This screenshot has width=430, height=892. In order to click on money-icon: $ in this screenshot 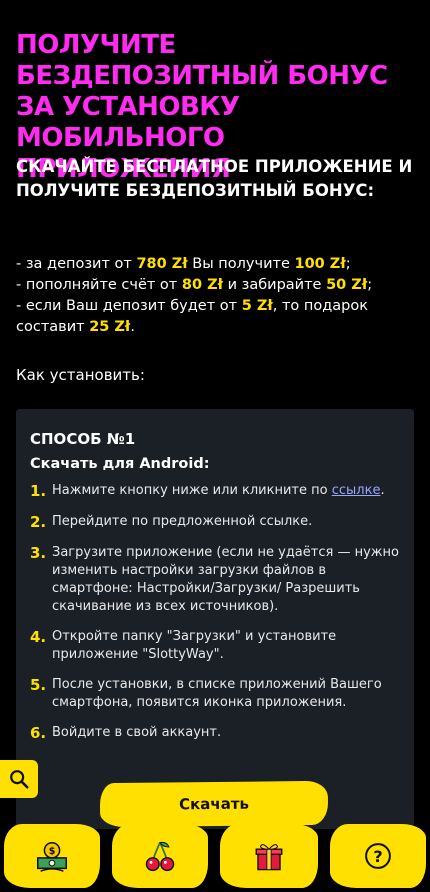, I will do `click(52, 856)`.